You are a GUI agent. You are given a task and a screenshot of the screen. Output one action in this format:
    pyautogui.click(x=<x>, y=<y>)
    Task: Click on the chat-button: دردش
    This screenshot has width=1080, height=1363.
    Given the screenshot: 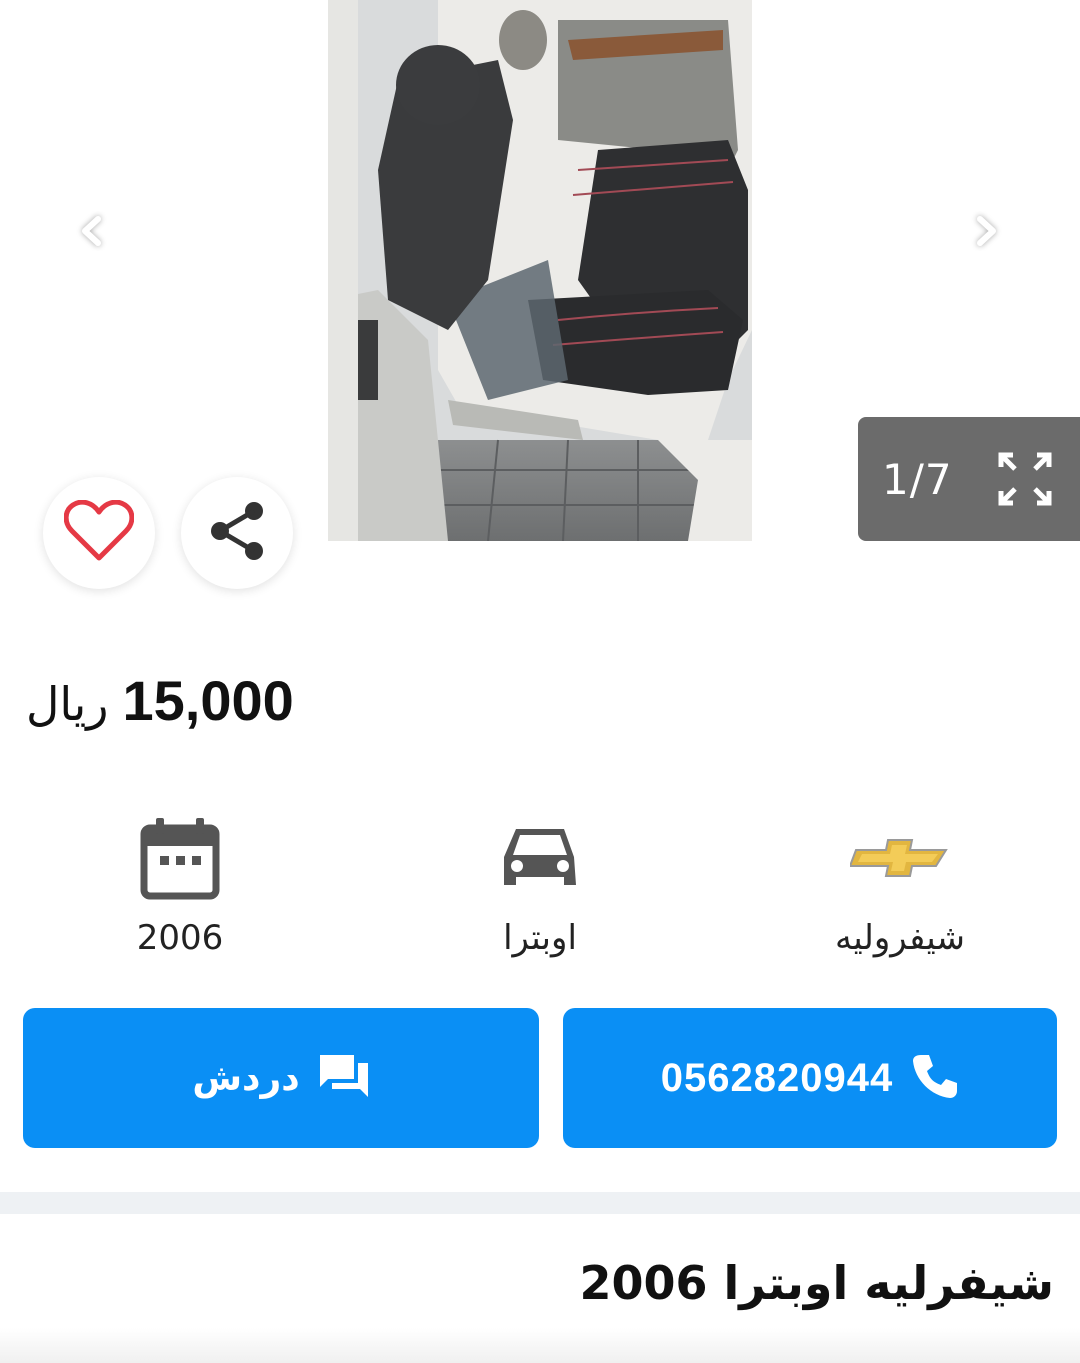 What is the action you would take?
    pyautogui.click(x=281, y=1078)
    